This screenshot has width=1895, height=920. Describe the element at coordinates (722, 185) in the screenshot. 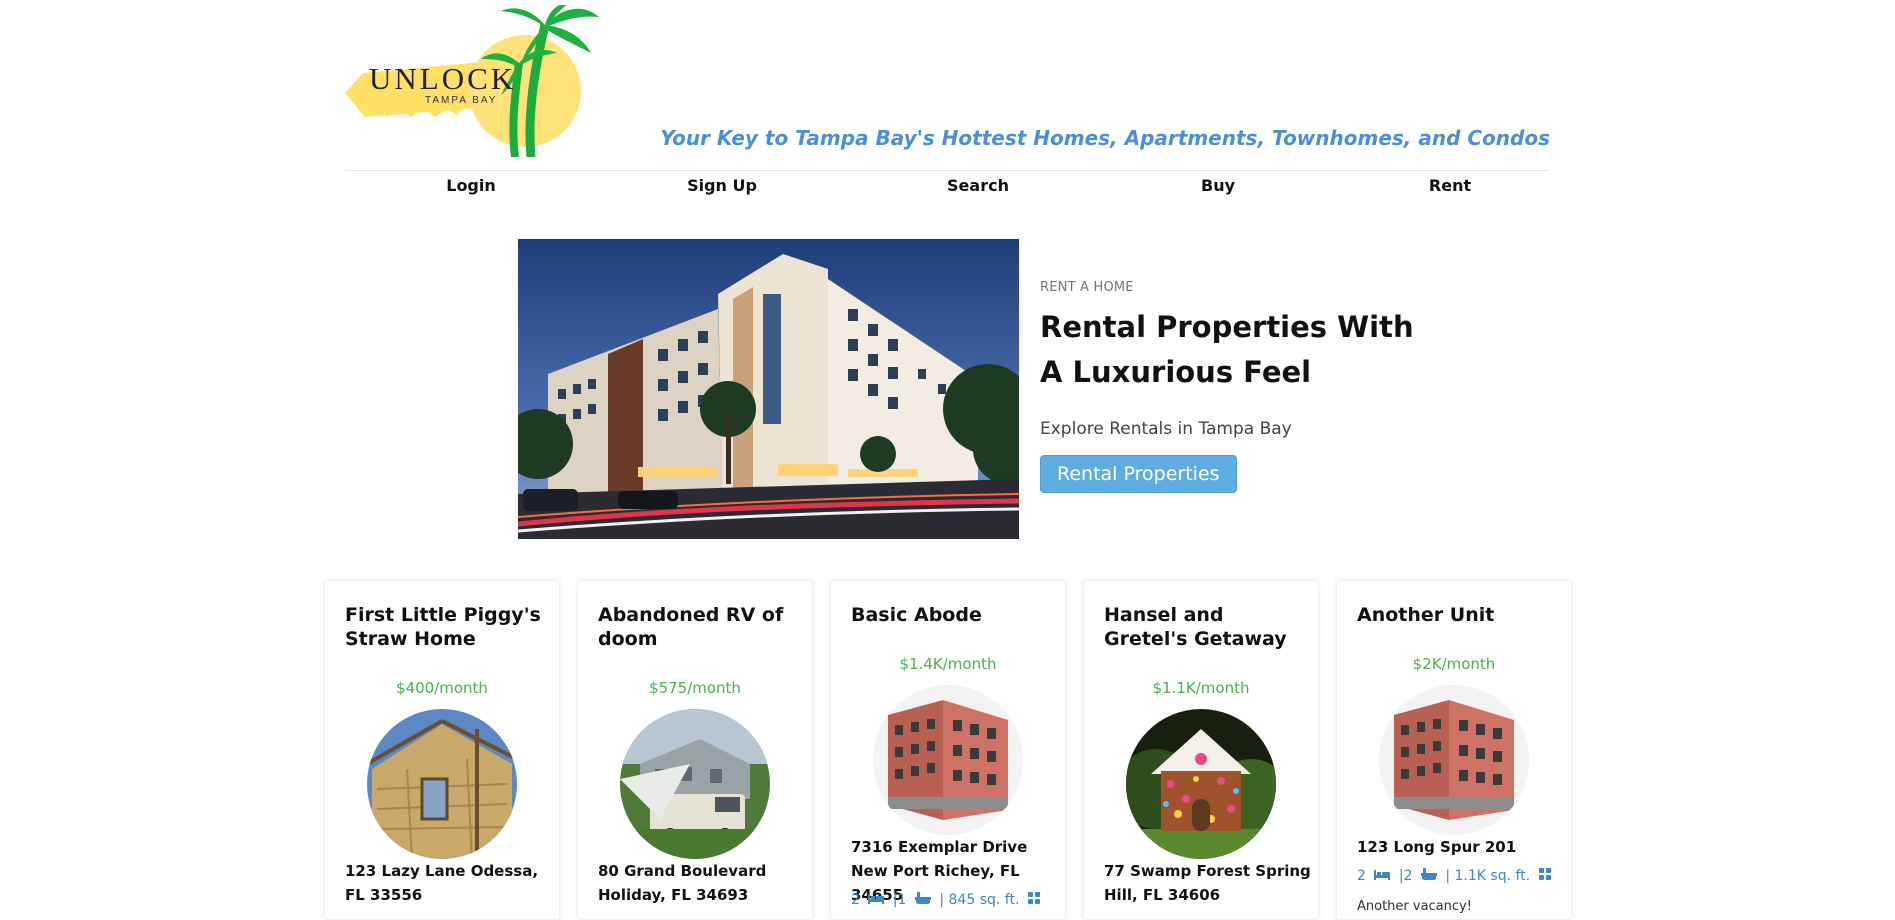

I see `nav-signup-link: Sign Up` at that location.